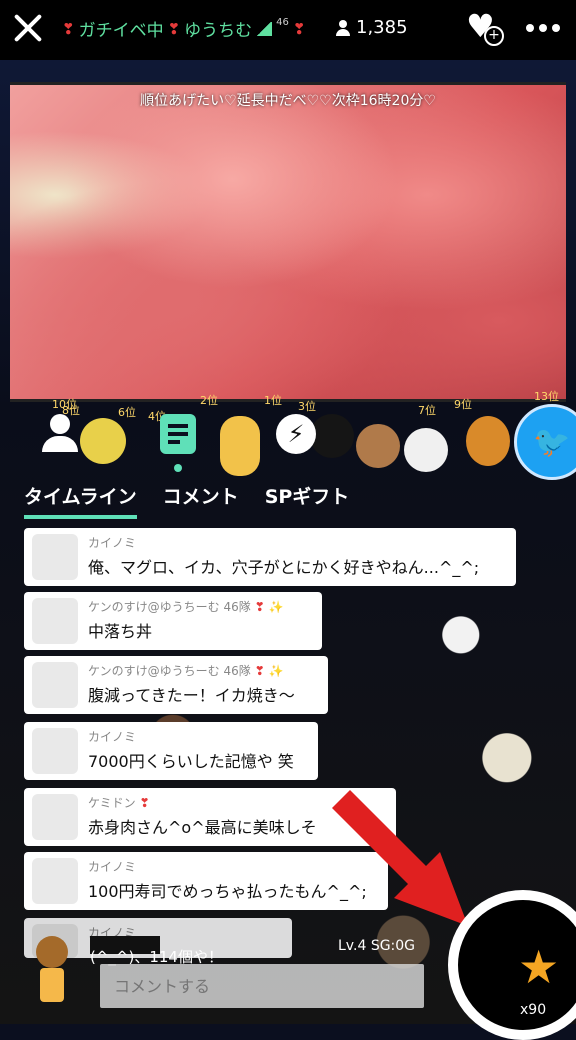 The height and width of the screenshot is (1040, 576). Describe the element at coordinates (352, 946) in the screenshot. I see `level-value: Lv.4` at that location.